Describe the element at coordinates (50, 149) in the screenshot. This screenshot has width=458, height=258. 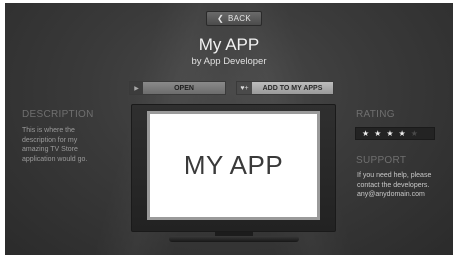
I see `description-line: amazing TV Store` at that location.